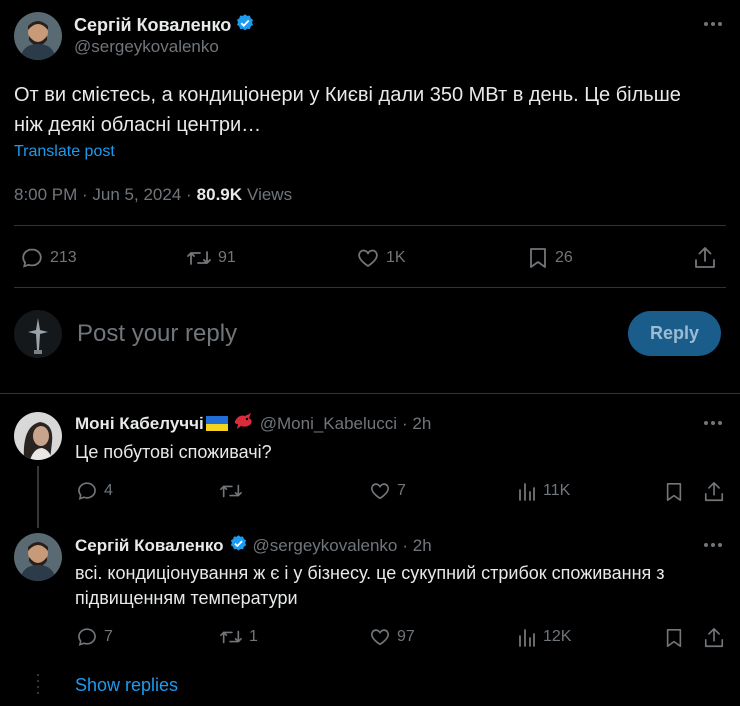 The width and height of the screenshot is (740, 706). Describe the element at coordinates (108, 490) in the screenshot. I see `reply-1-reply-count: 4` at that location.